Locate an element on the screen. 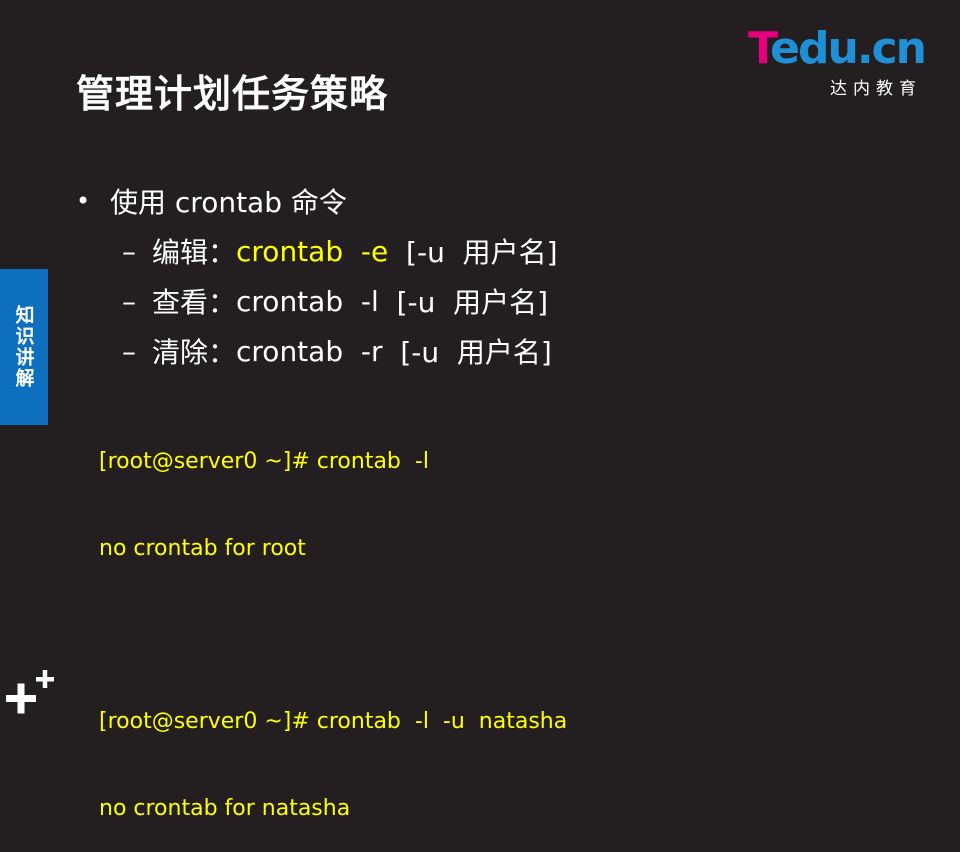 This screenshot has height=852, width=960. section-tab-label: 知识讲解 is located at coordinates (23, 347).